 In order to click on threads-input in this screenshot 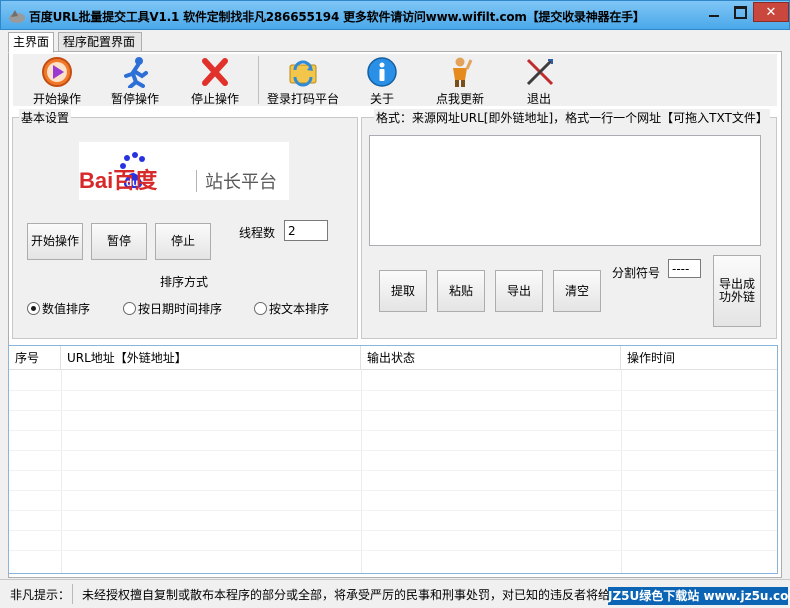, I will do `click(306, 230)`.